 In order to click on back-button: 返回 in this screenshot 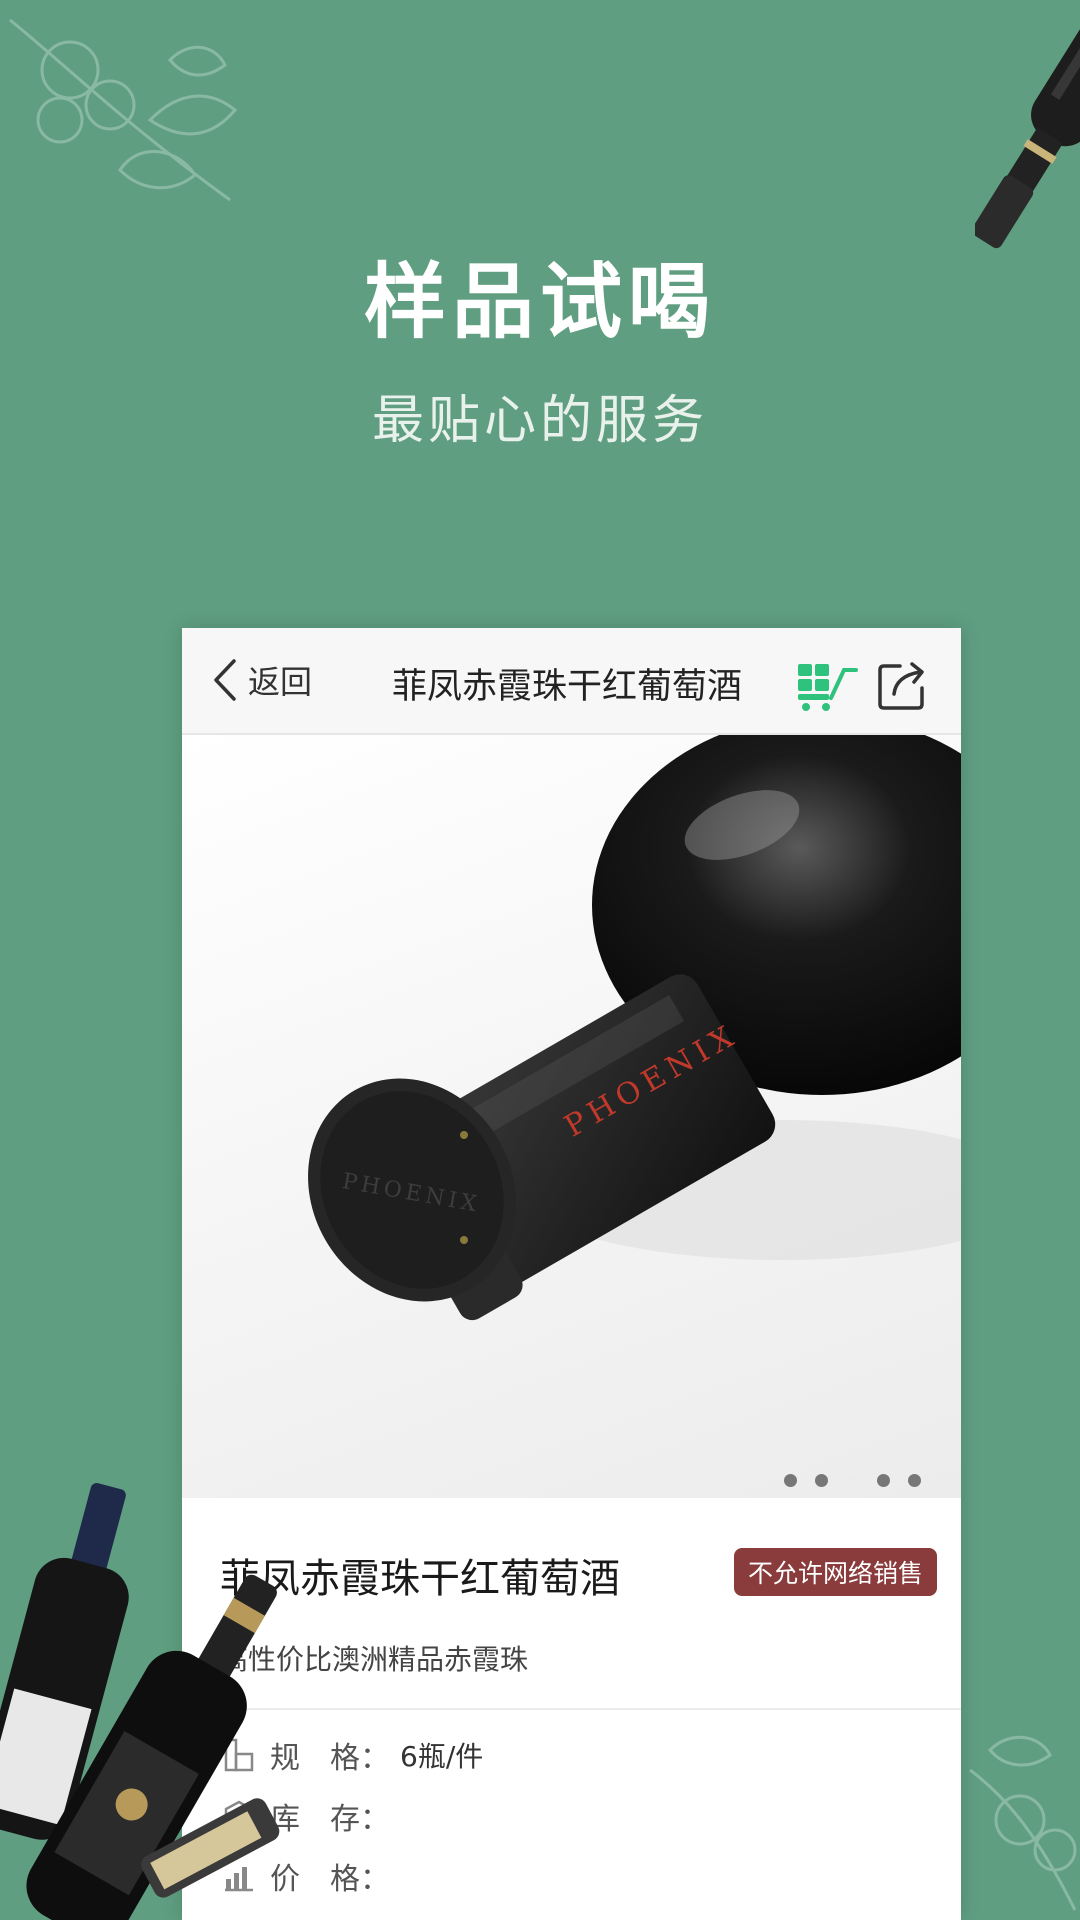, I will do `click(262, 680)`.